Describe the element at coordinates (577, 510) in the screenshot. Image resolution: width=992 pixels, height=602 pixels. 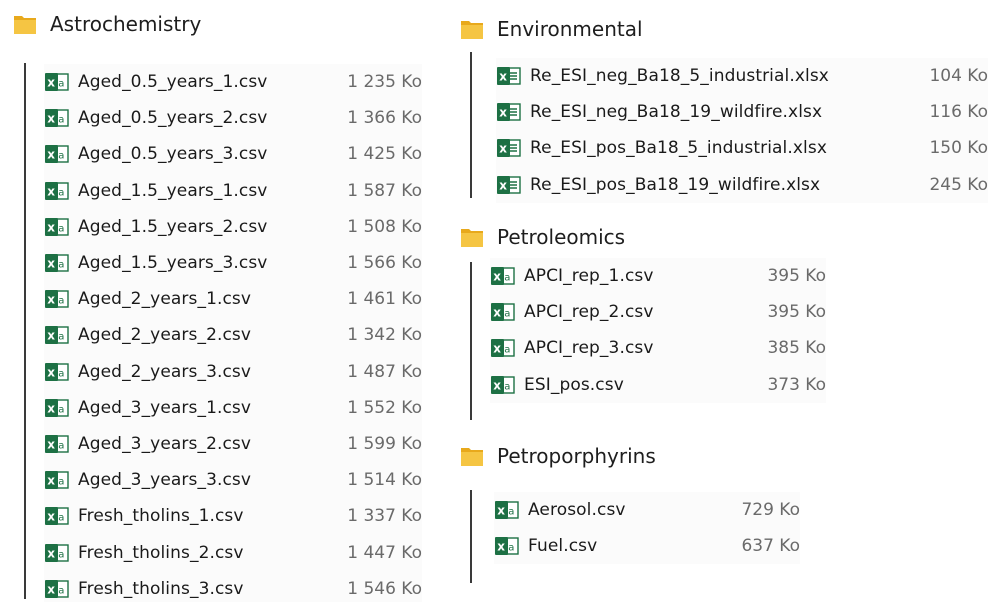
I see `file-name: Aerosol.csv` at that location.